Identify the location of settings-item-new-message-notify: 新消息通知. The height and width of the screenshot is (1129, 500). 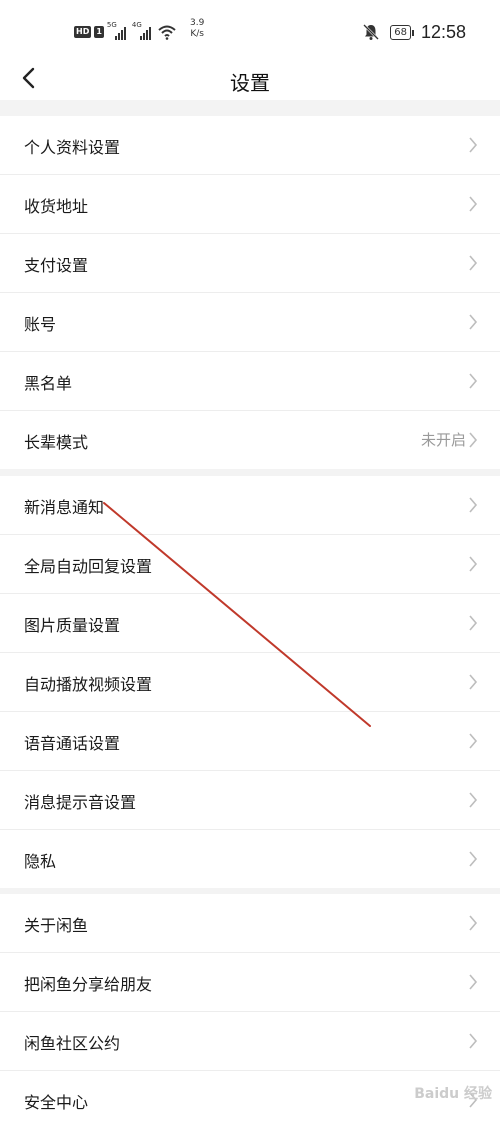
(250, 505).